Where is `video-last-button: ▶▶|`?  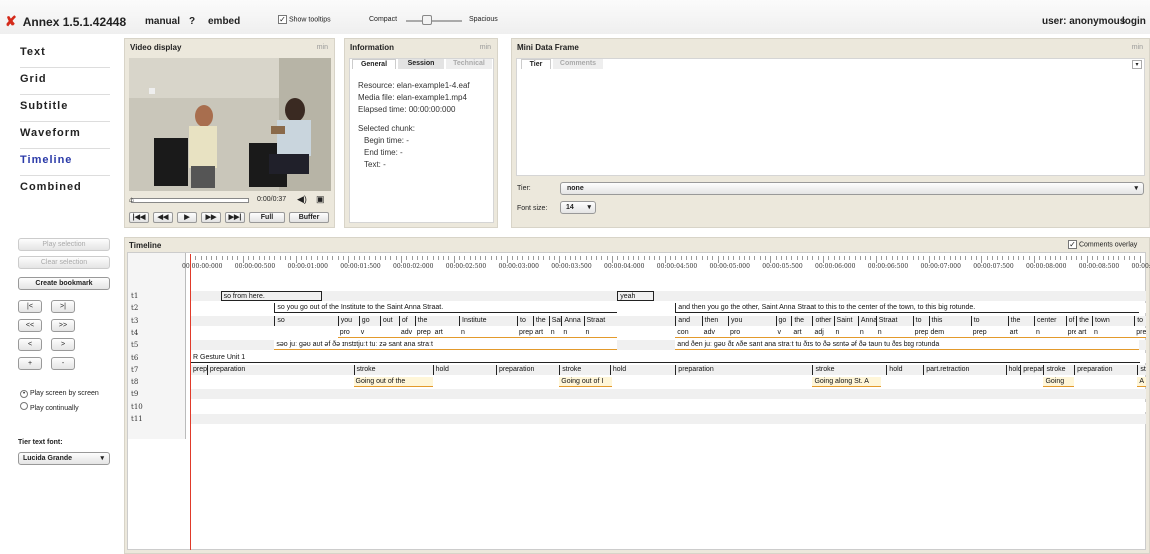 video-last-button: ▶▶| is located at coordinates (235, 217).